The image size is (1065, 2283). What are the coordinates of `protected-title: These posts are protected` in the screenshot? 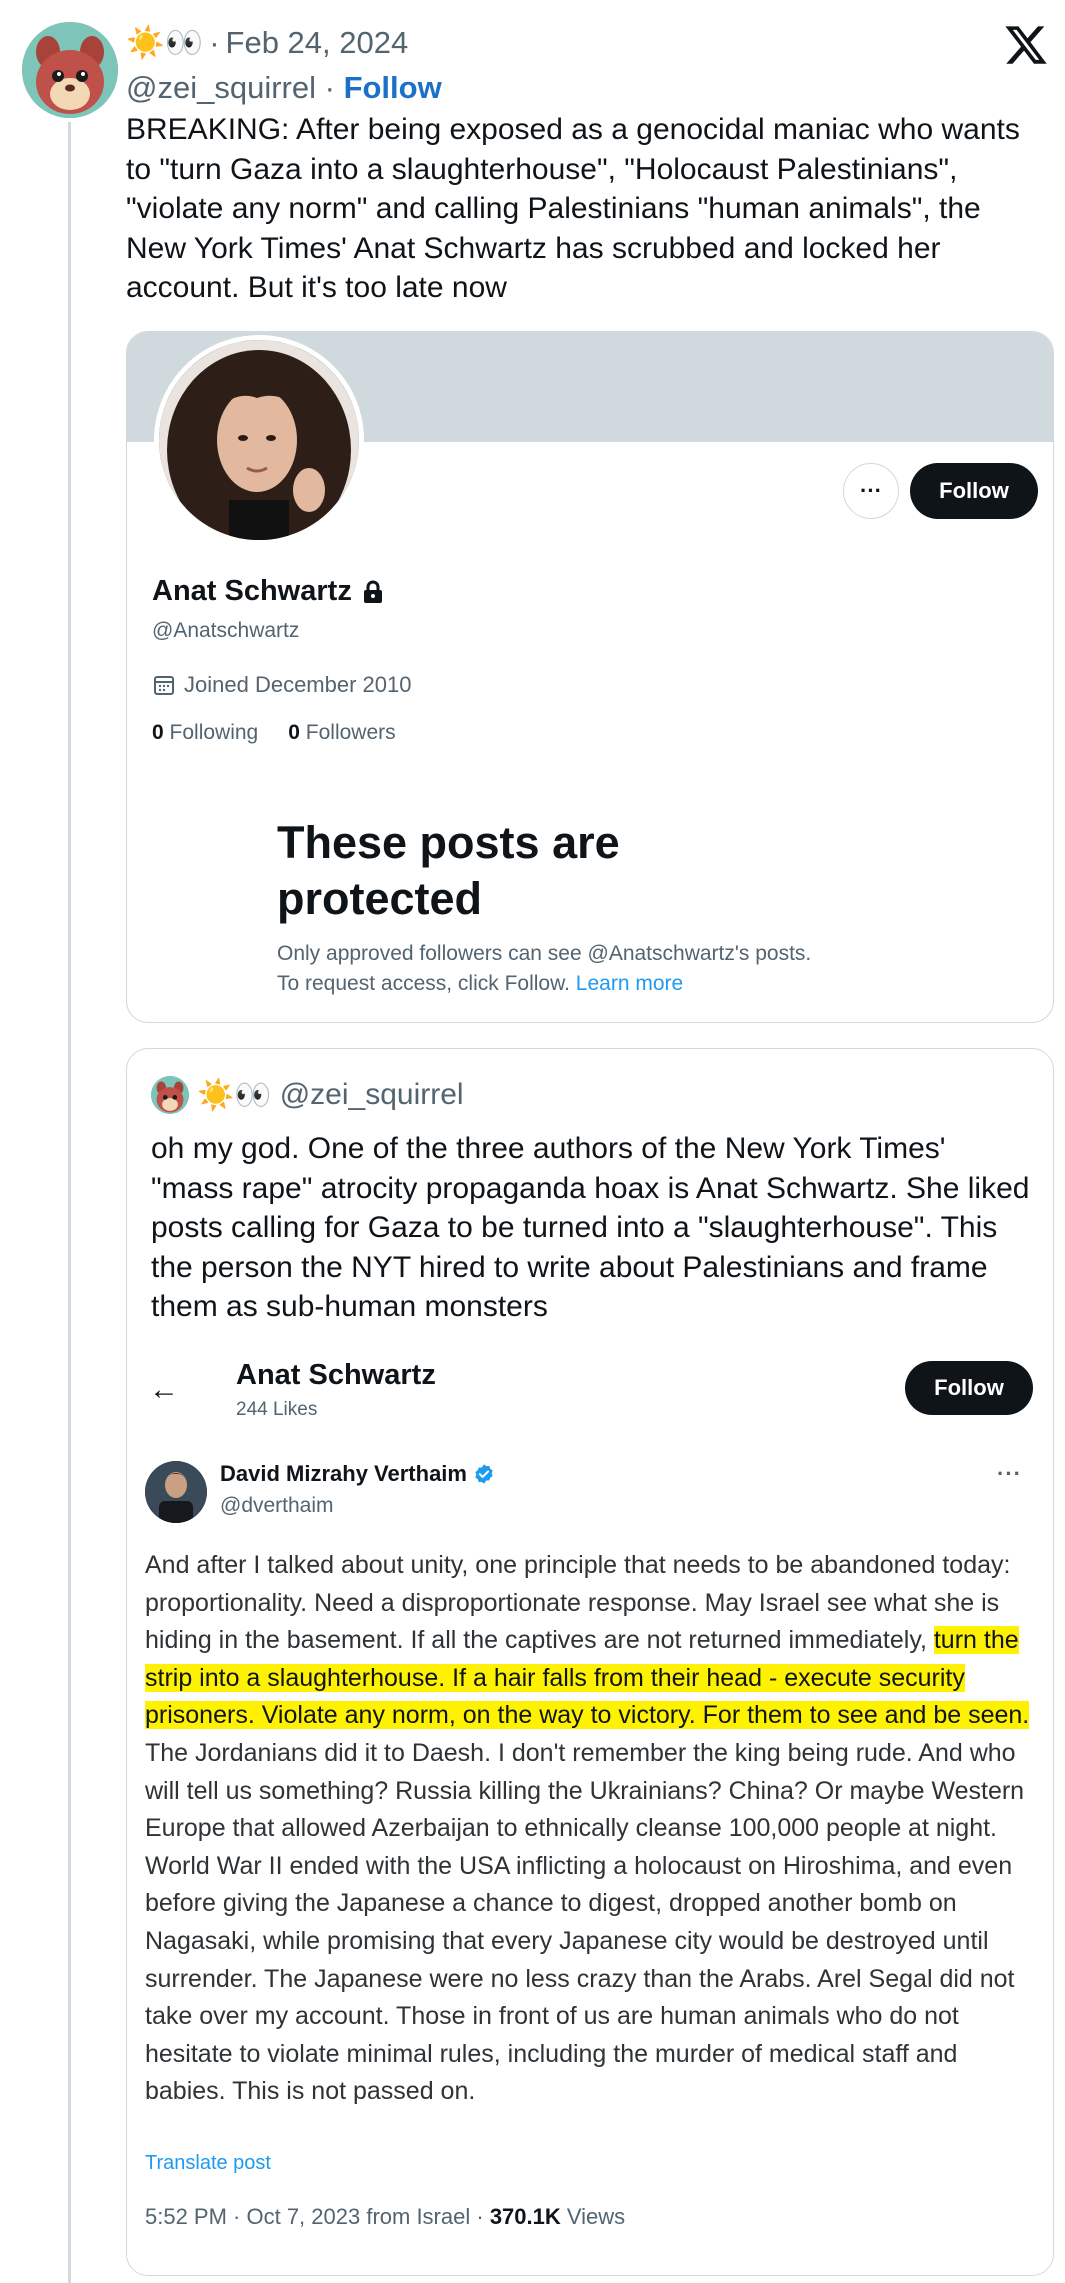 It's located at (448, 870).